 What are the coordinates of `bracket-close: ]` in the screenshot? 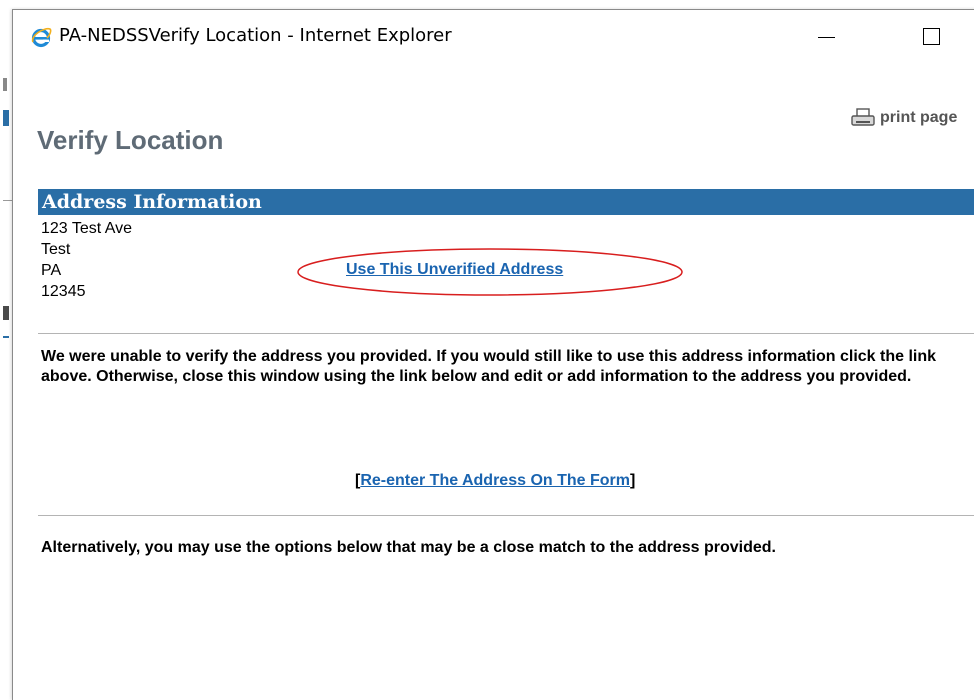 It's located at (633, 480).